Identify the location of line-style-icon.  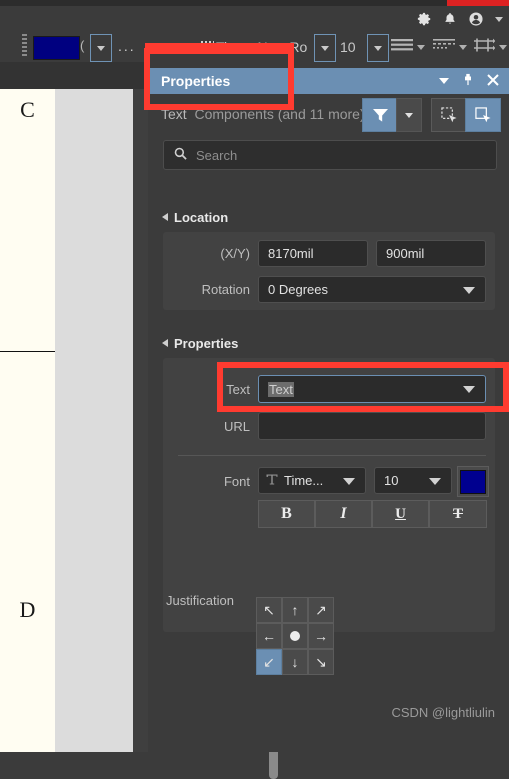
(402, 45).